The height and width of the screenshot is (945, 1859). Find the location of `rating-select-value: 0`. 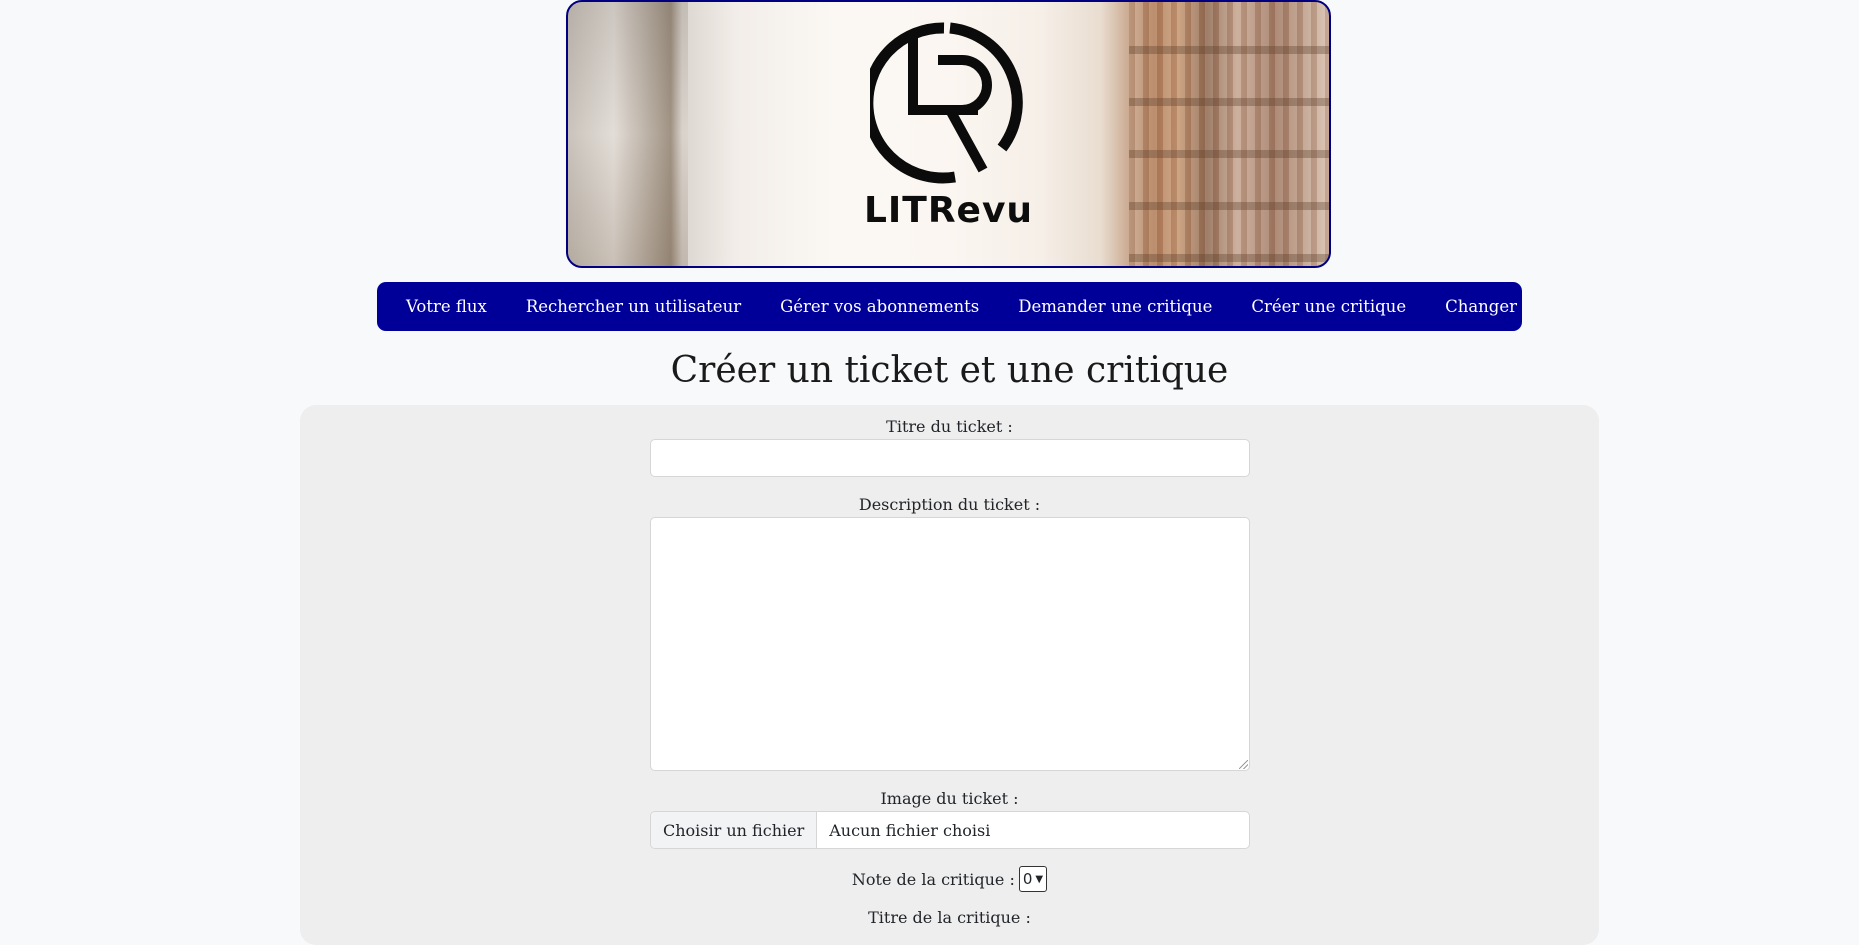

rating-select-value: 0 is located at coordinates (1027, 879).